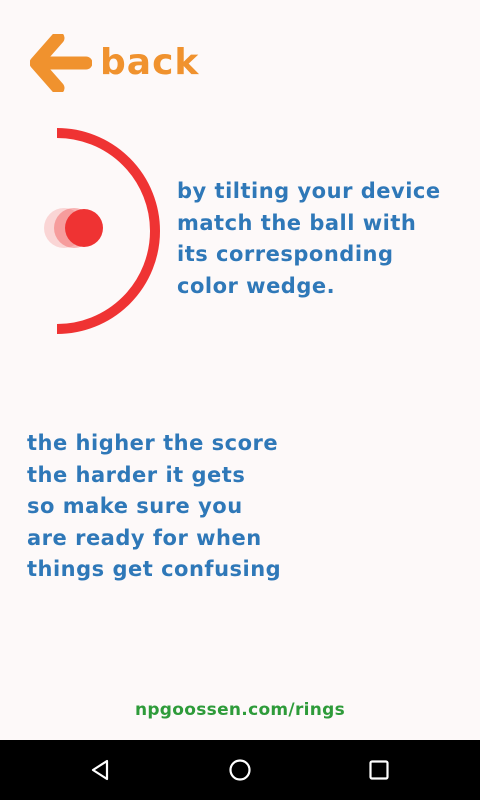 The width and height of the screenshot is (480, 800). I want to click on navigation-bar, so click(240, 770).